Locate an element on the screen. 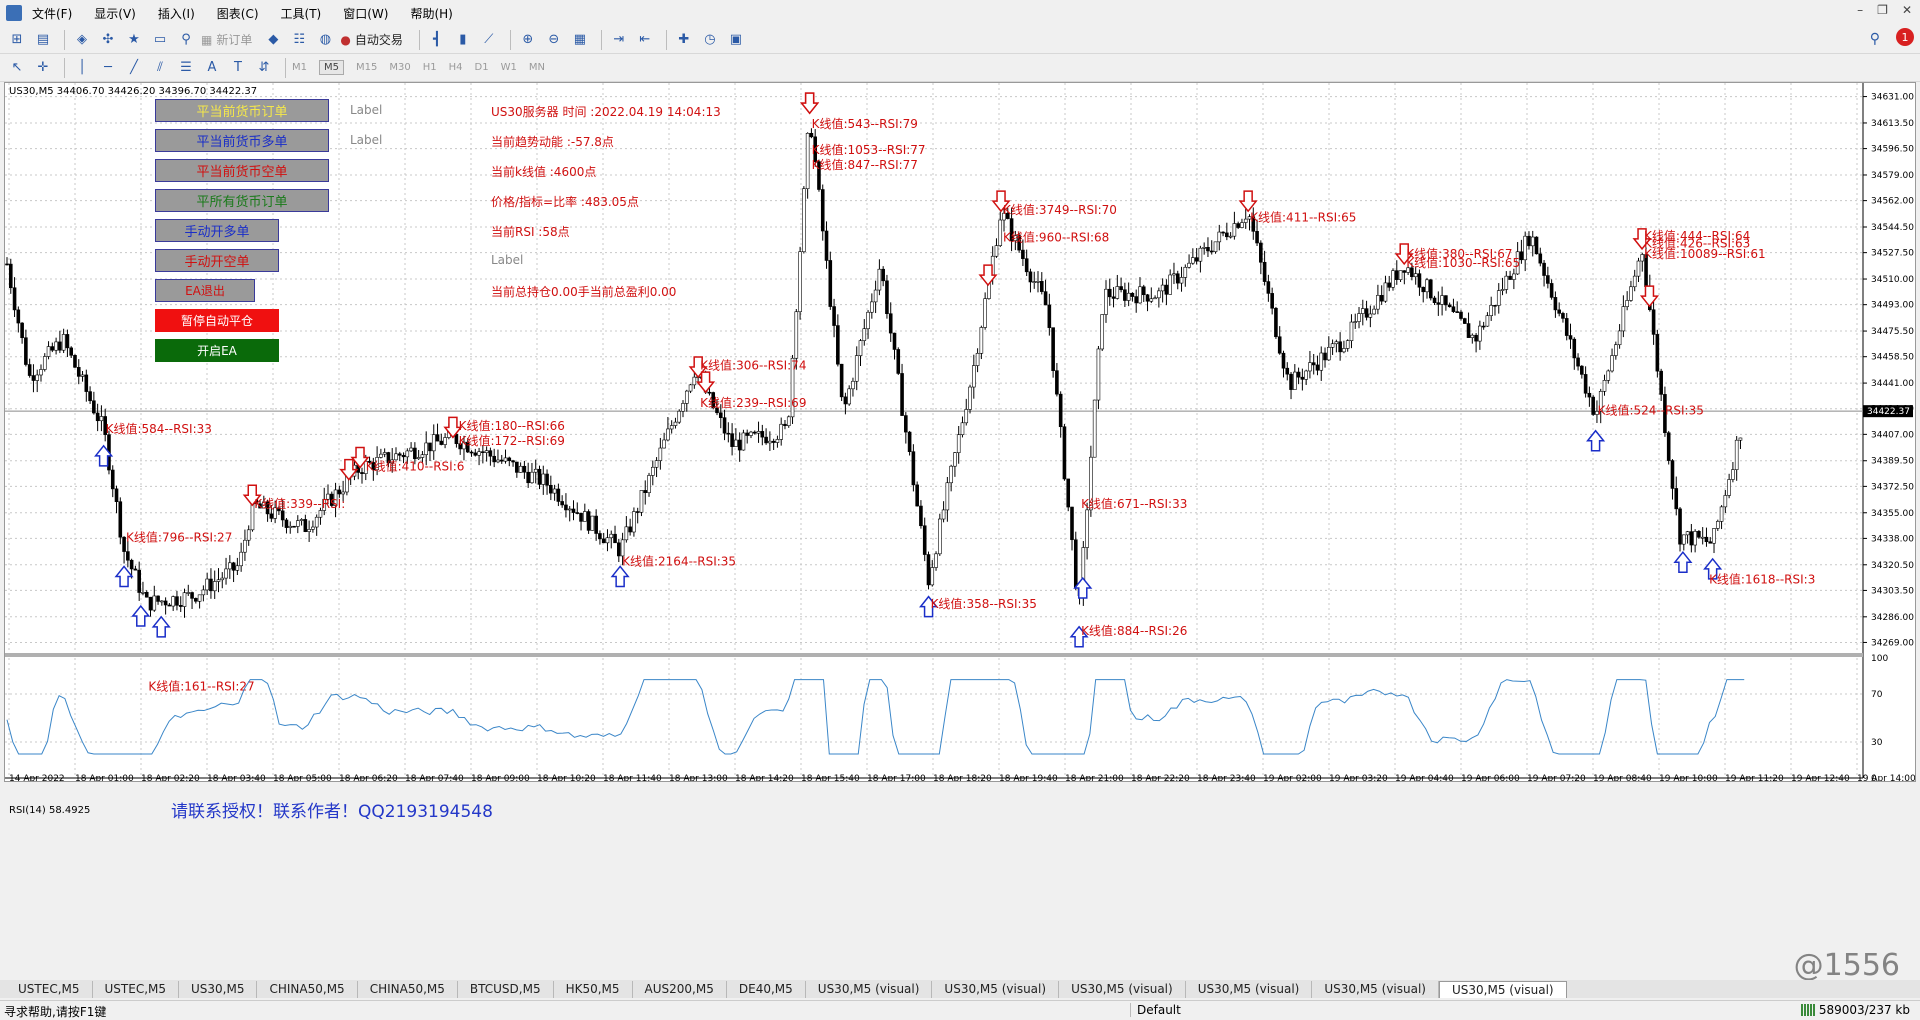 This screenshot has width=1920, height=1020. crosshair-icon: ✛ is located at coordinates (43, 68).